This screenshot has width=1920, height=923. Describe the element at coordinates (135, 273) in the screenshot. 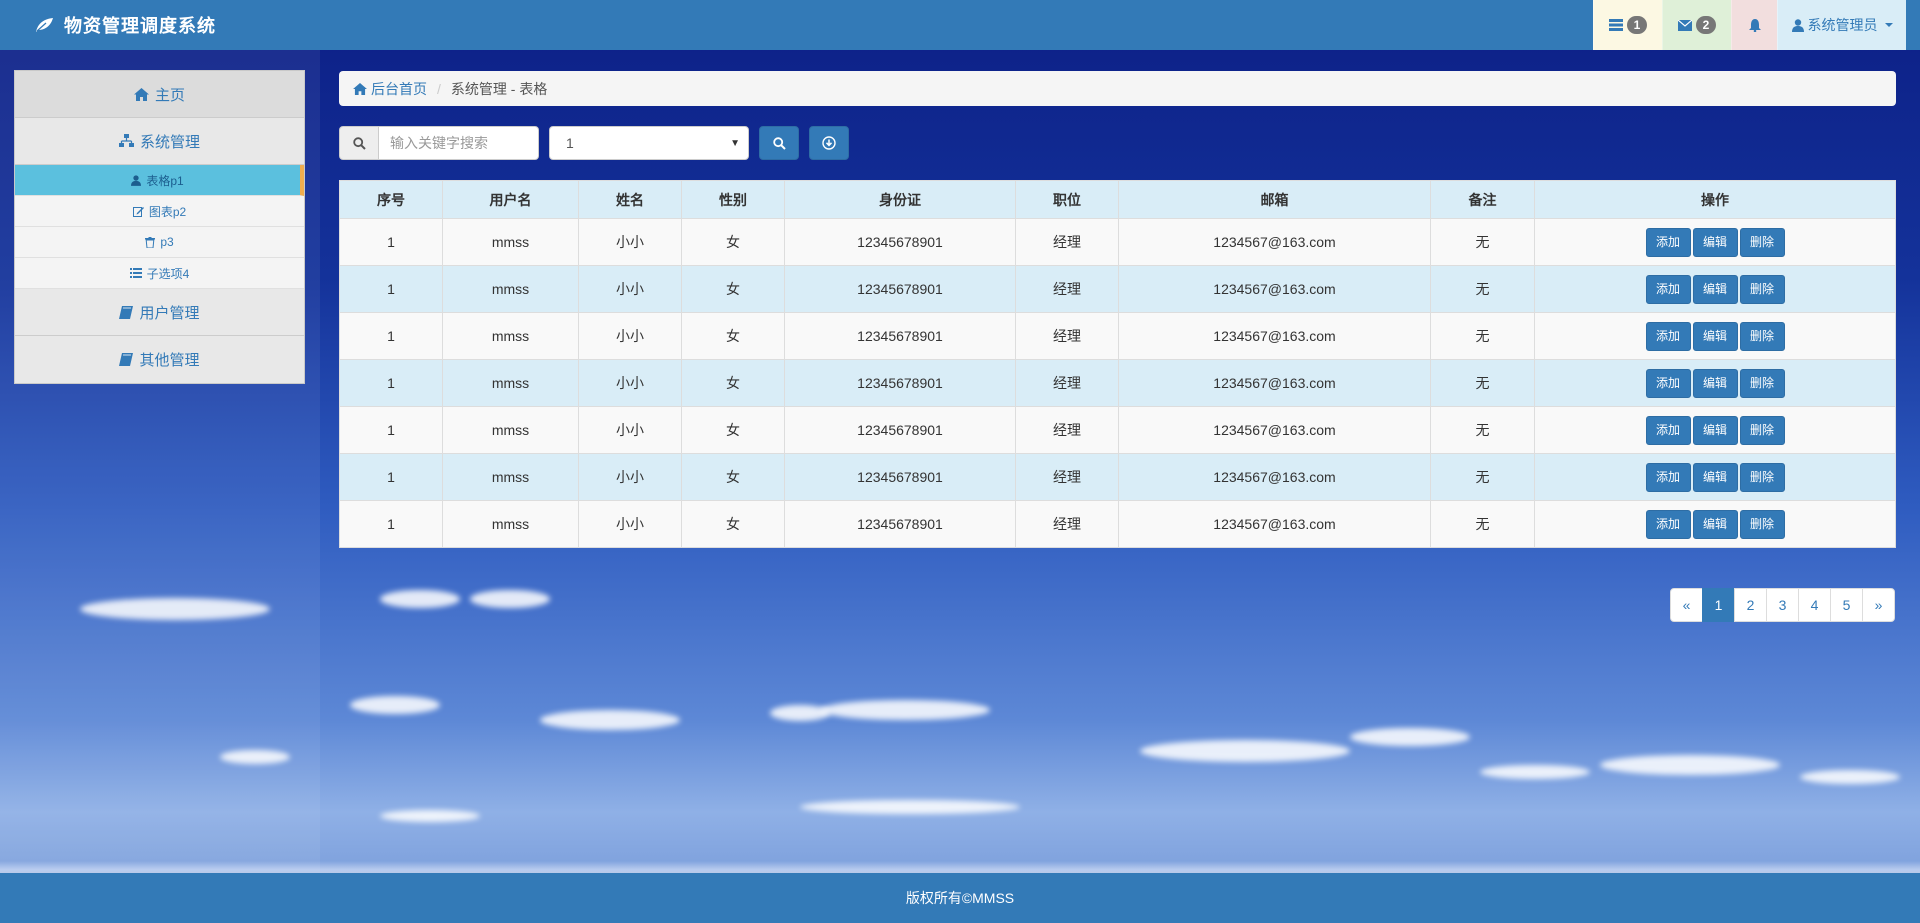

I see `list-icon` at that location.